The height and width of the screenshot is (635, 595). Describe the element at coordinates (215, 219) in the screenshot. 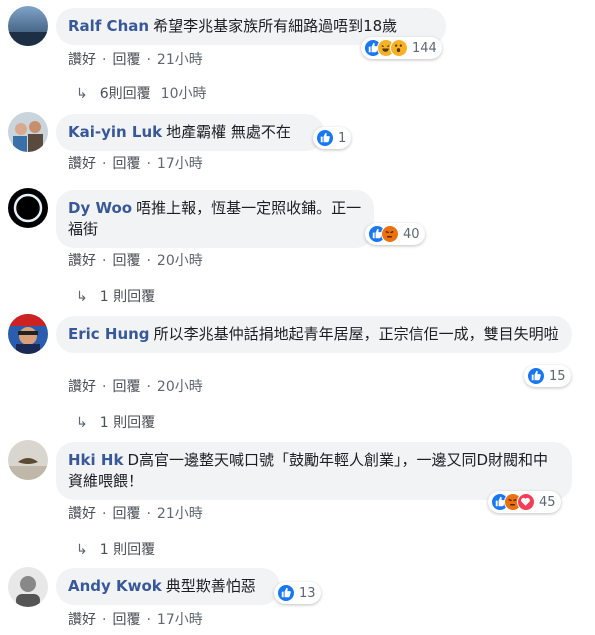

I see `comment-bubble: Dy Woo 唔推上報，恆基一定照收鋪。正一福街` at that location.